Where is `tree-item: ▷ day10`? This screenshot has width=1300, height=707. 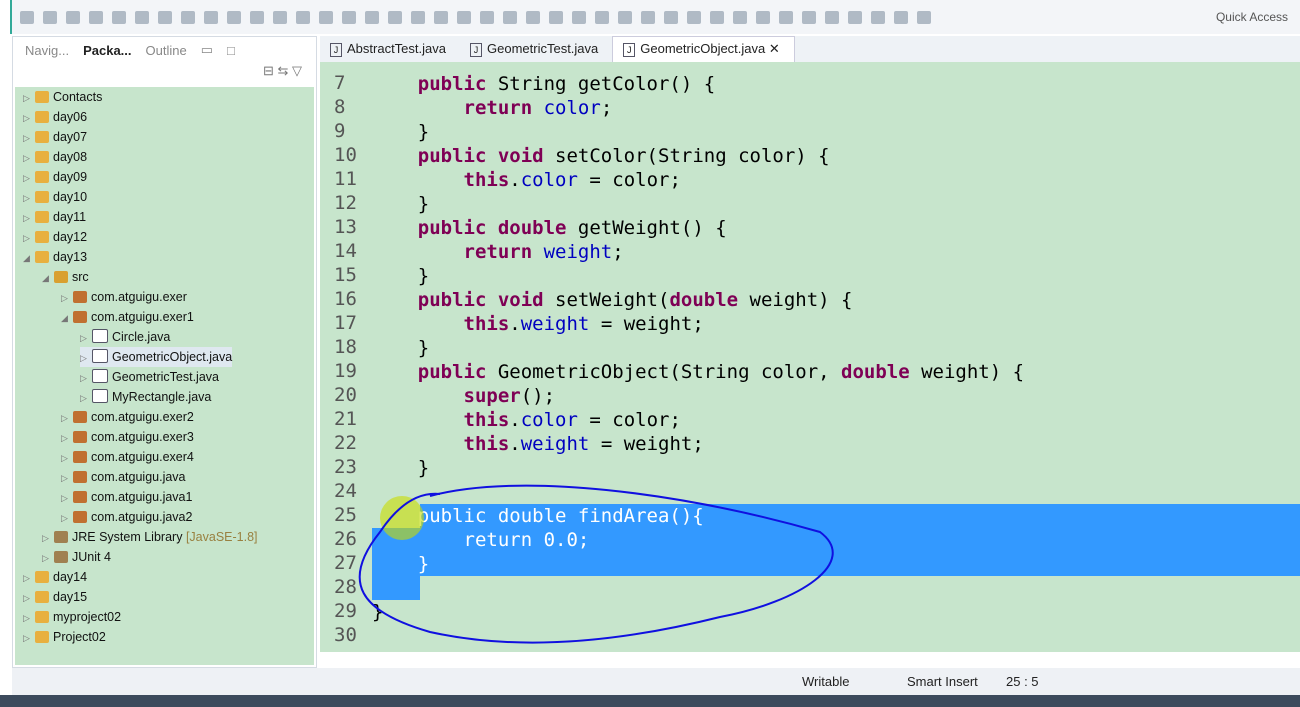 tree-item: ▷ day10 is located at coordinates (55, 197).